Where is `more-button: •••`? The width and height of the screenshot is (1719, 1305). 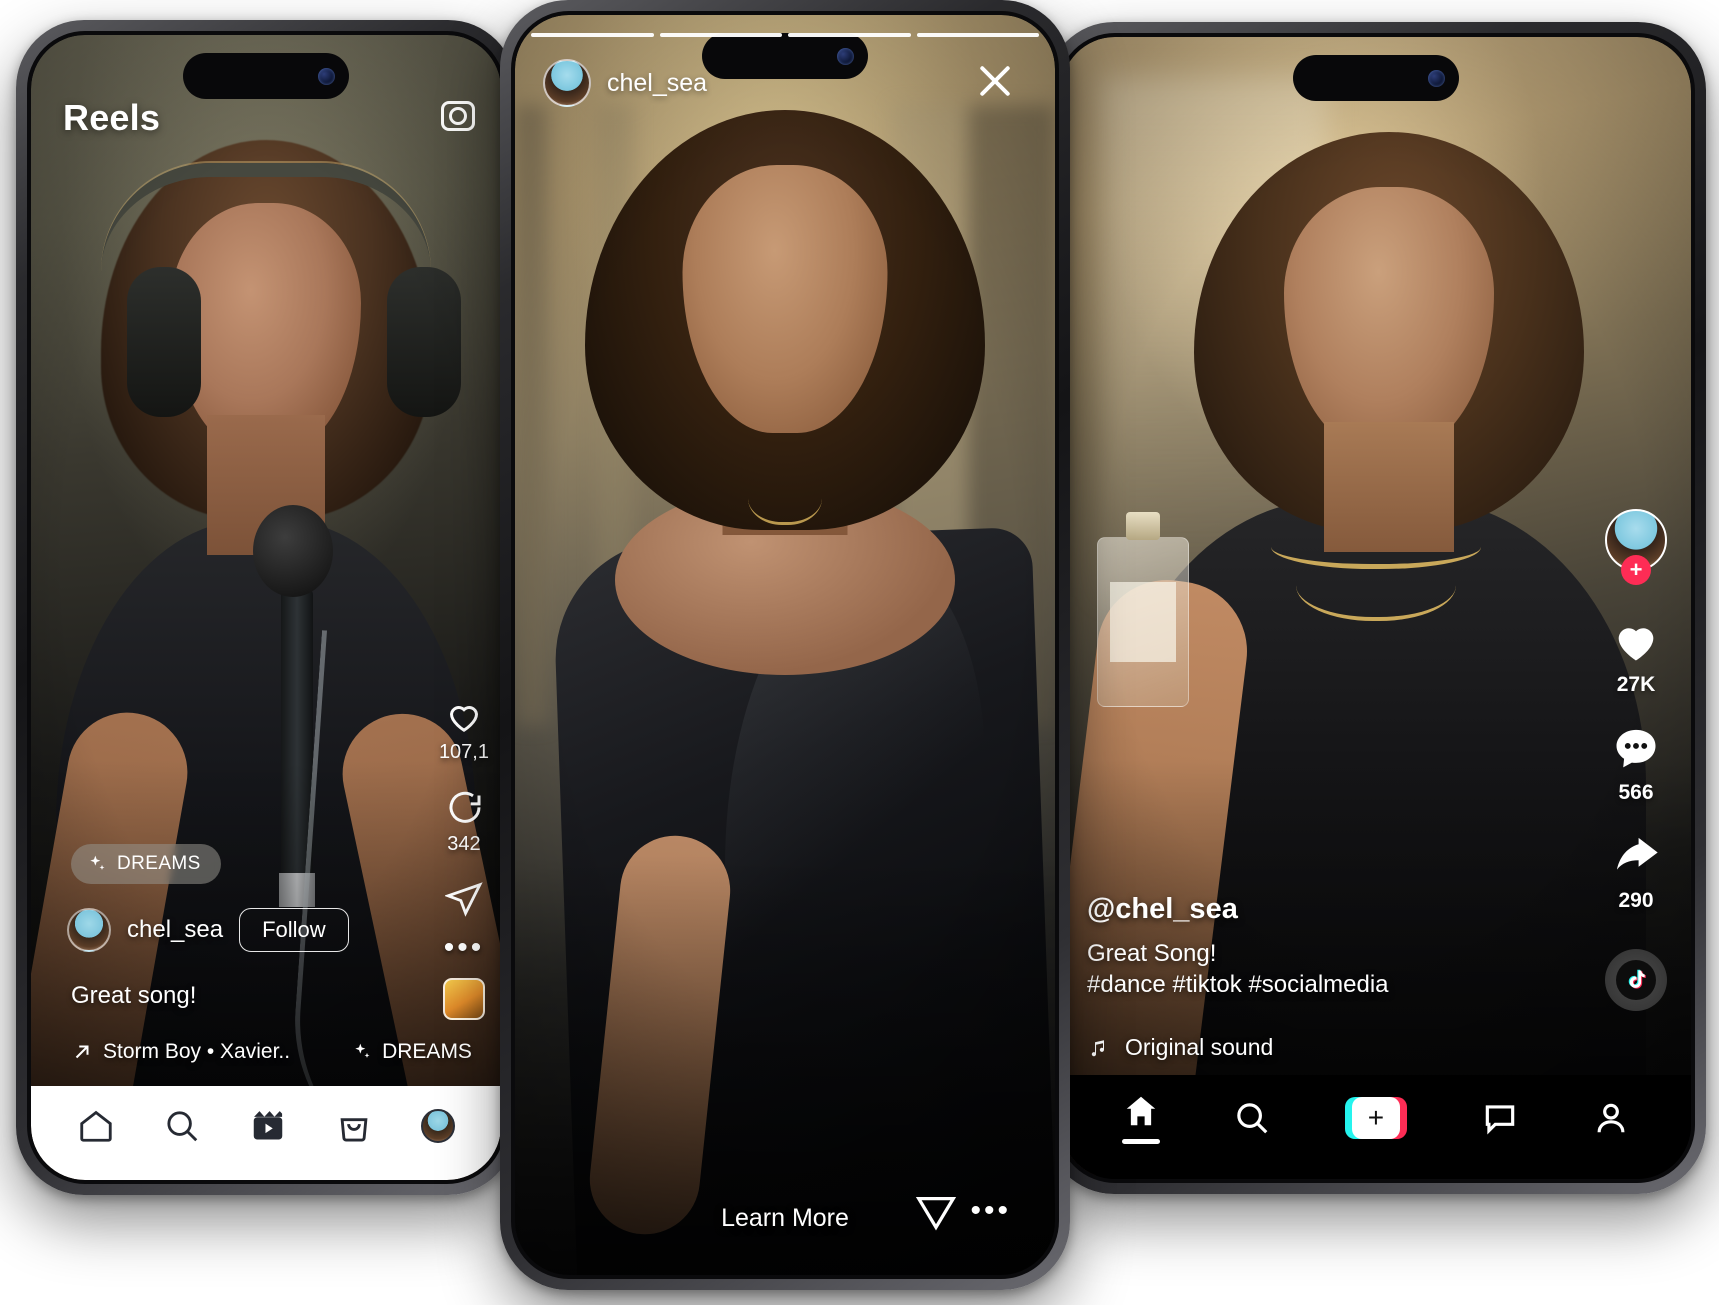
more-button: ••• is located at coordinates (464, 947).